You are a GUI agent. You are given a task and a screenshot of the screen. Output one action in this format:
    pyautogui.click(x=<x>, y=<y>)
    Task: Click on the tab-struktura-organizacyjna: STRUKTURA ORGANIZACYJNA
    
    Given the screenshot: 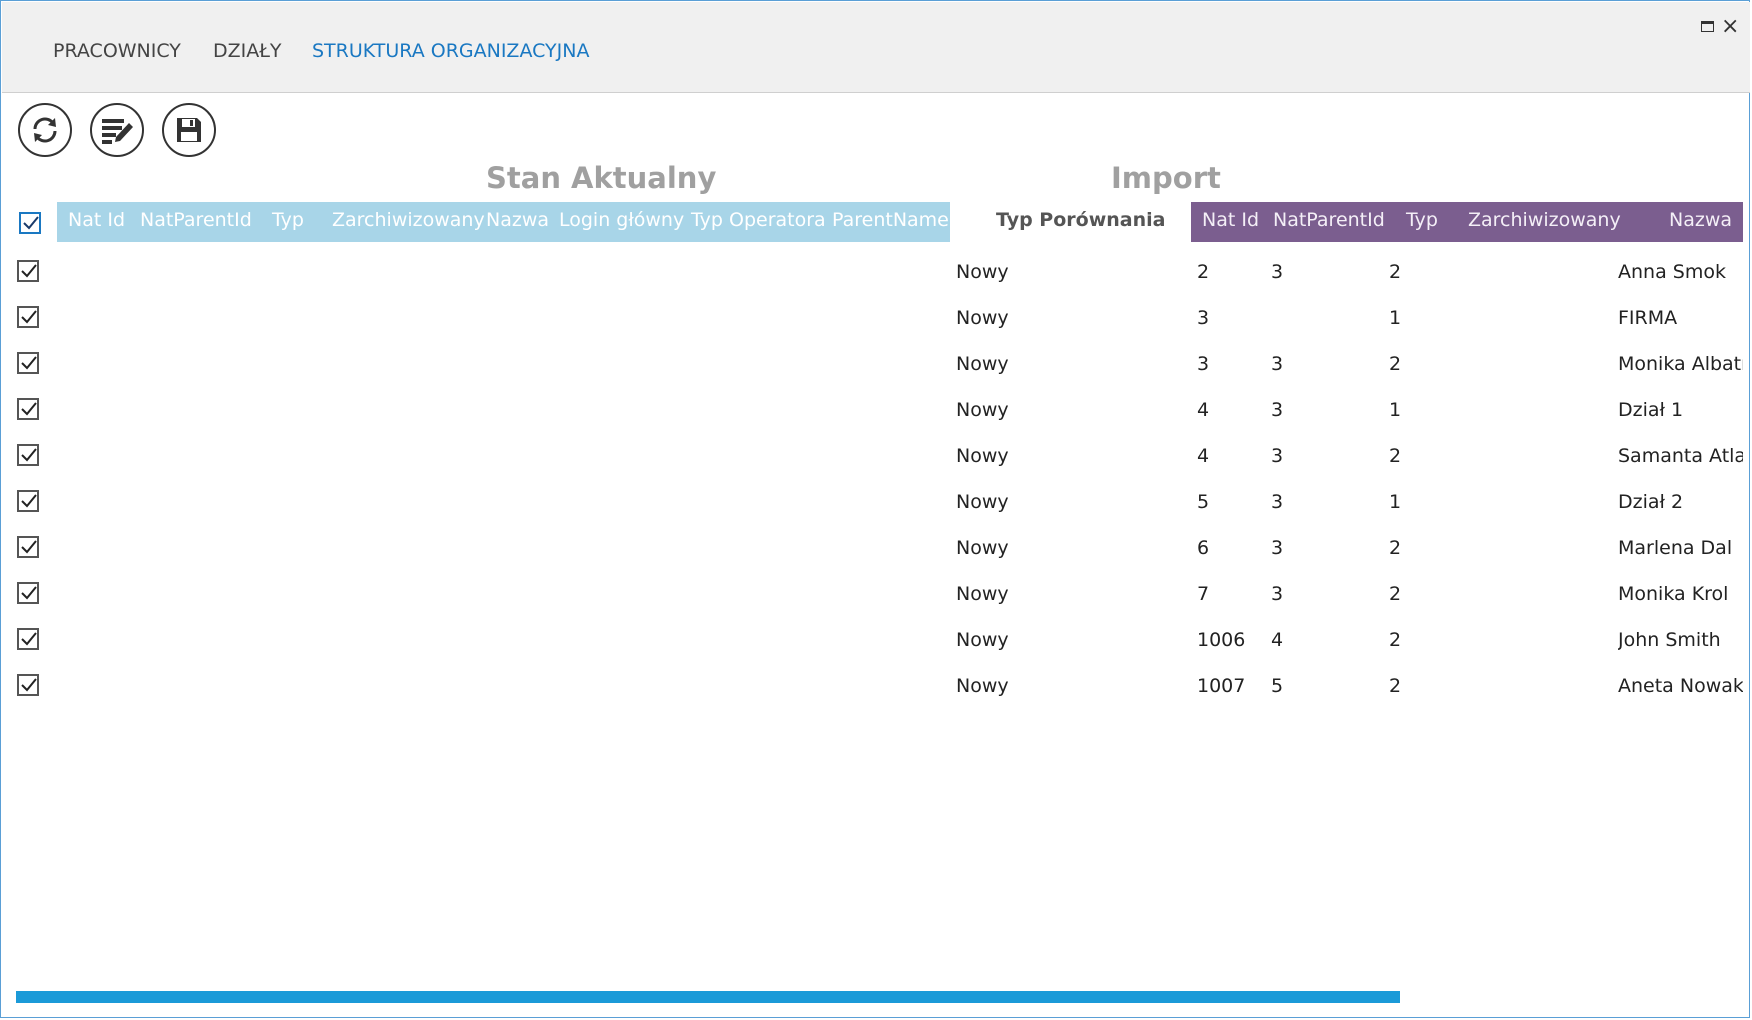 What is the action you would take?
    pyautogui.click(x=450, y=51)
    